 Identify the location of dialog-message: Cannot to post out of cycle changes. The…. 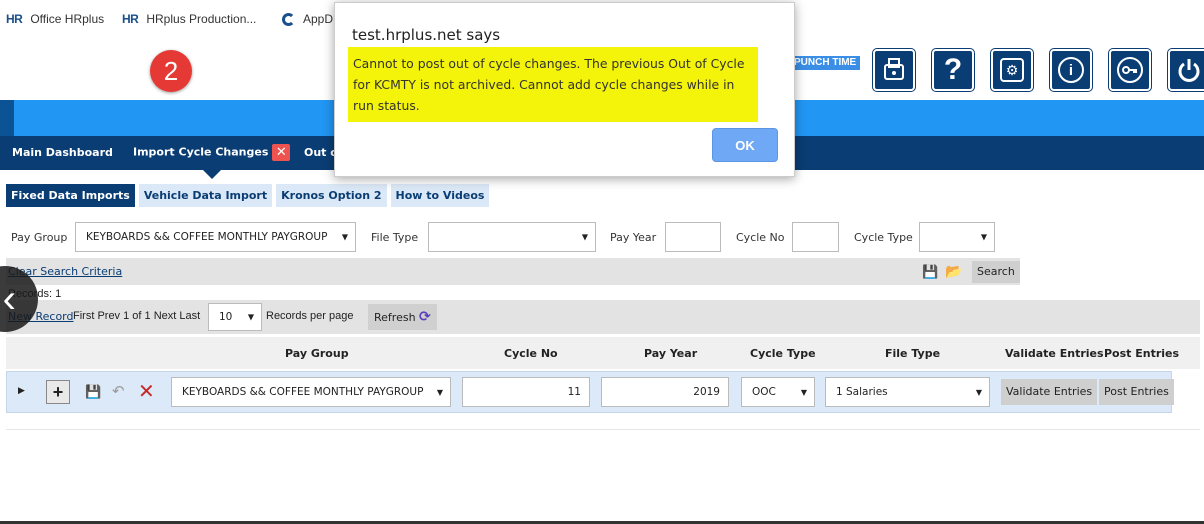
(553, 84).